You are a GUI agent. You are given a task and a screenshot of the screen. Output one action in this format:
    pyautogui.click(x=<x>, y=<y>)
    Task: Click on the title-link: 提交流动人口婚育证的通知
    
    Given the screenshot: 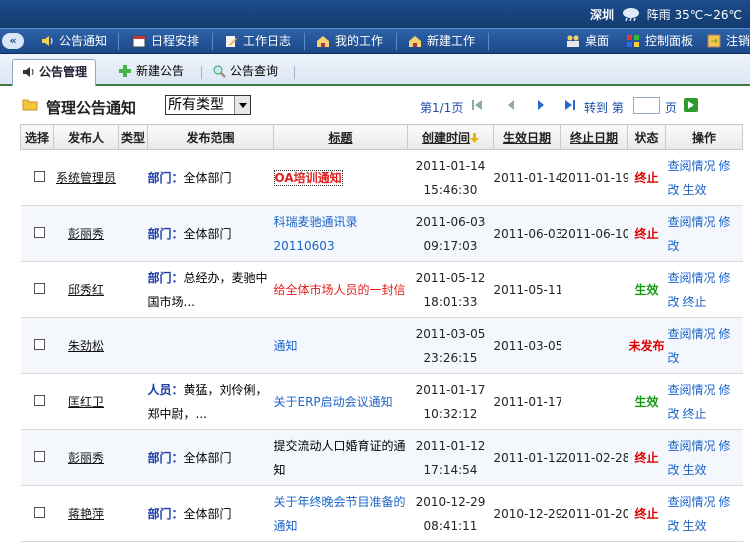 What is the action you would take?
    pyautogui.click(x=340, y=458)
    